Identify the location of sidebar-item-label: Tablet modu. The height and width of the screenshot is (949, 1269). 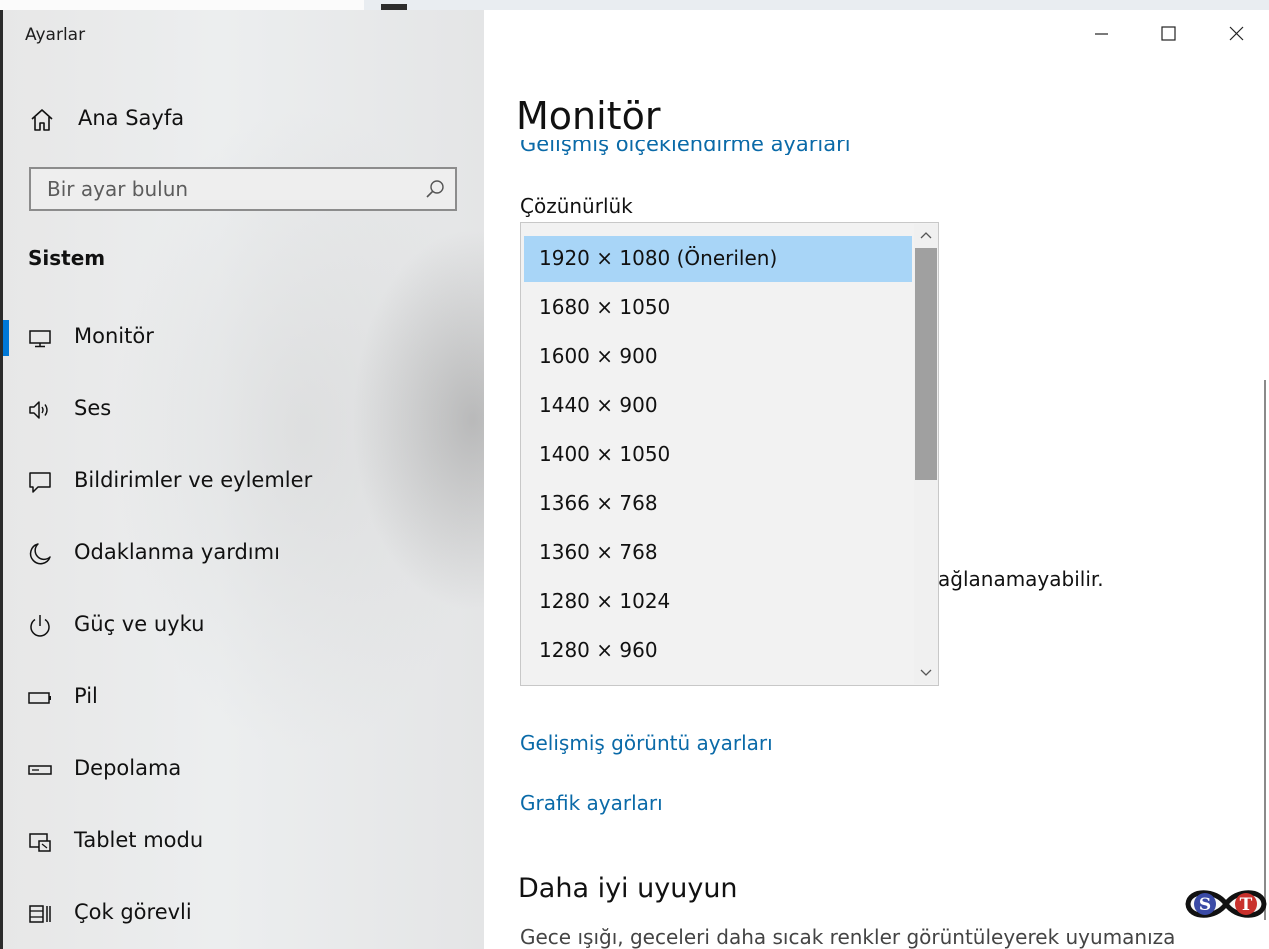
(139, 840).